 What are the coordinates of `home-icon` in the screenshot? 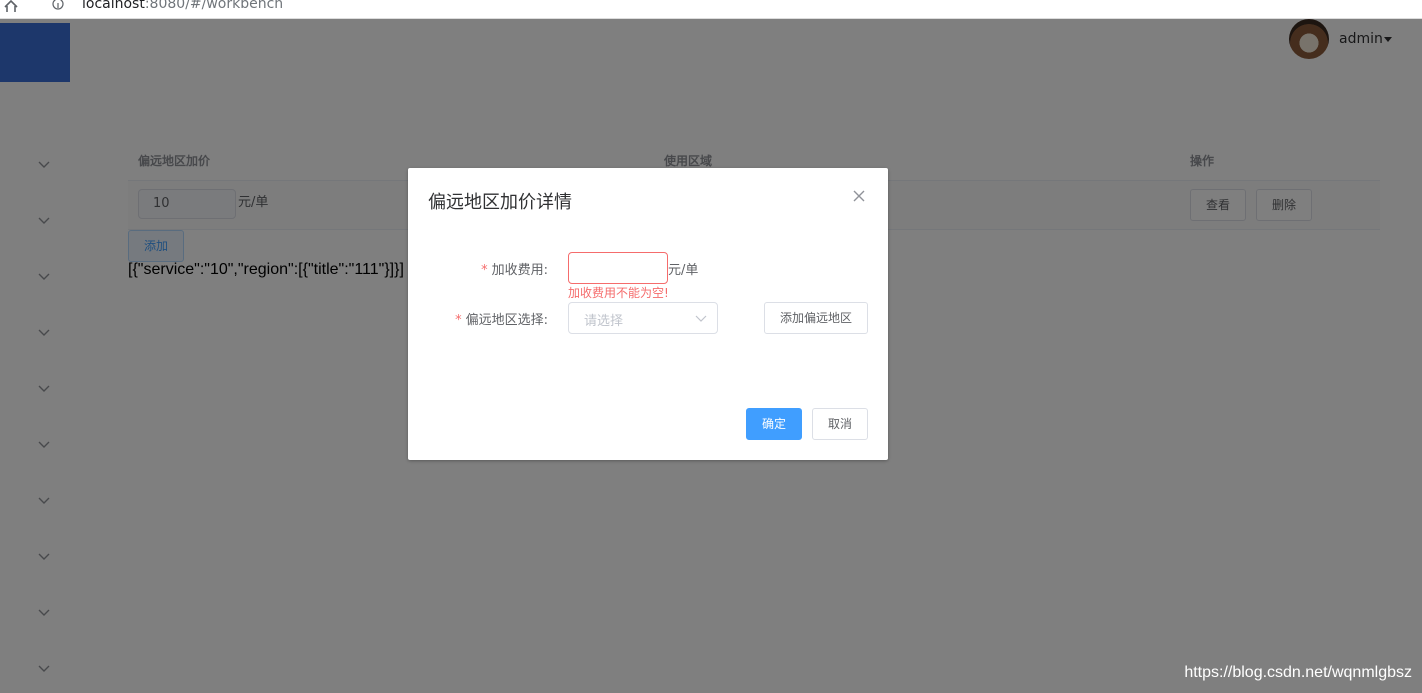 It's located at (11, 6).